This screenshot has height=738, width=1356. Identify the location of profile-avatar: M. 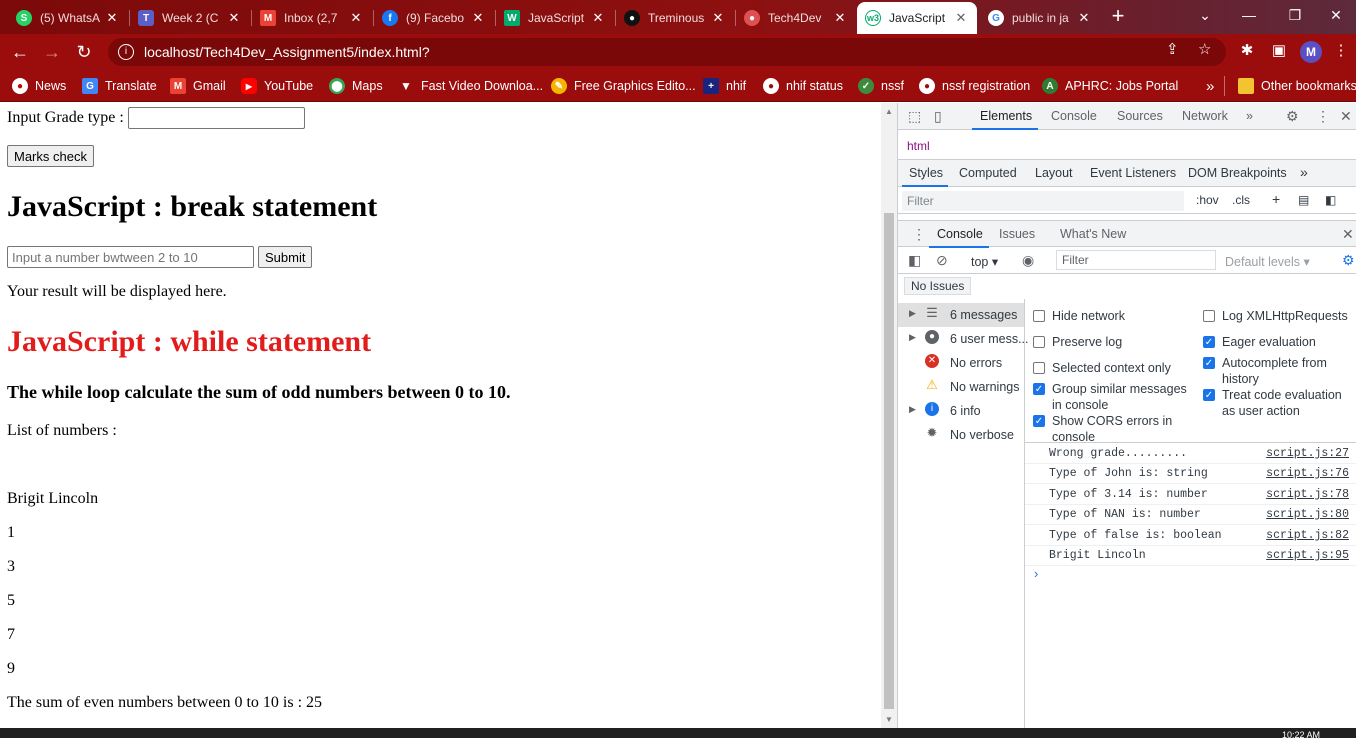
(1311, 52).